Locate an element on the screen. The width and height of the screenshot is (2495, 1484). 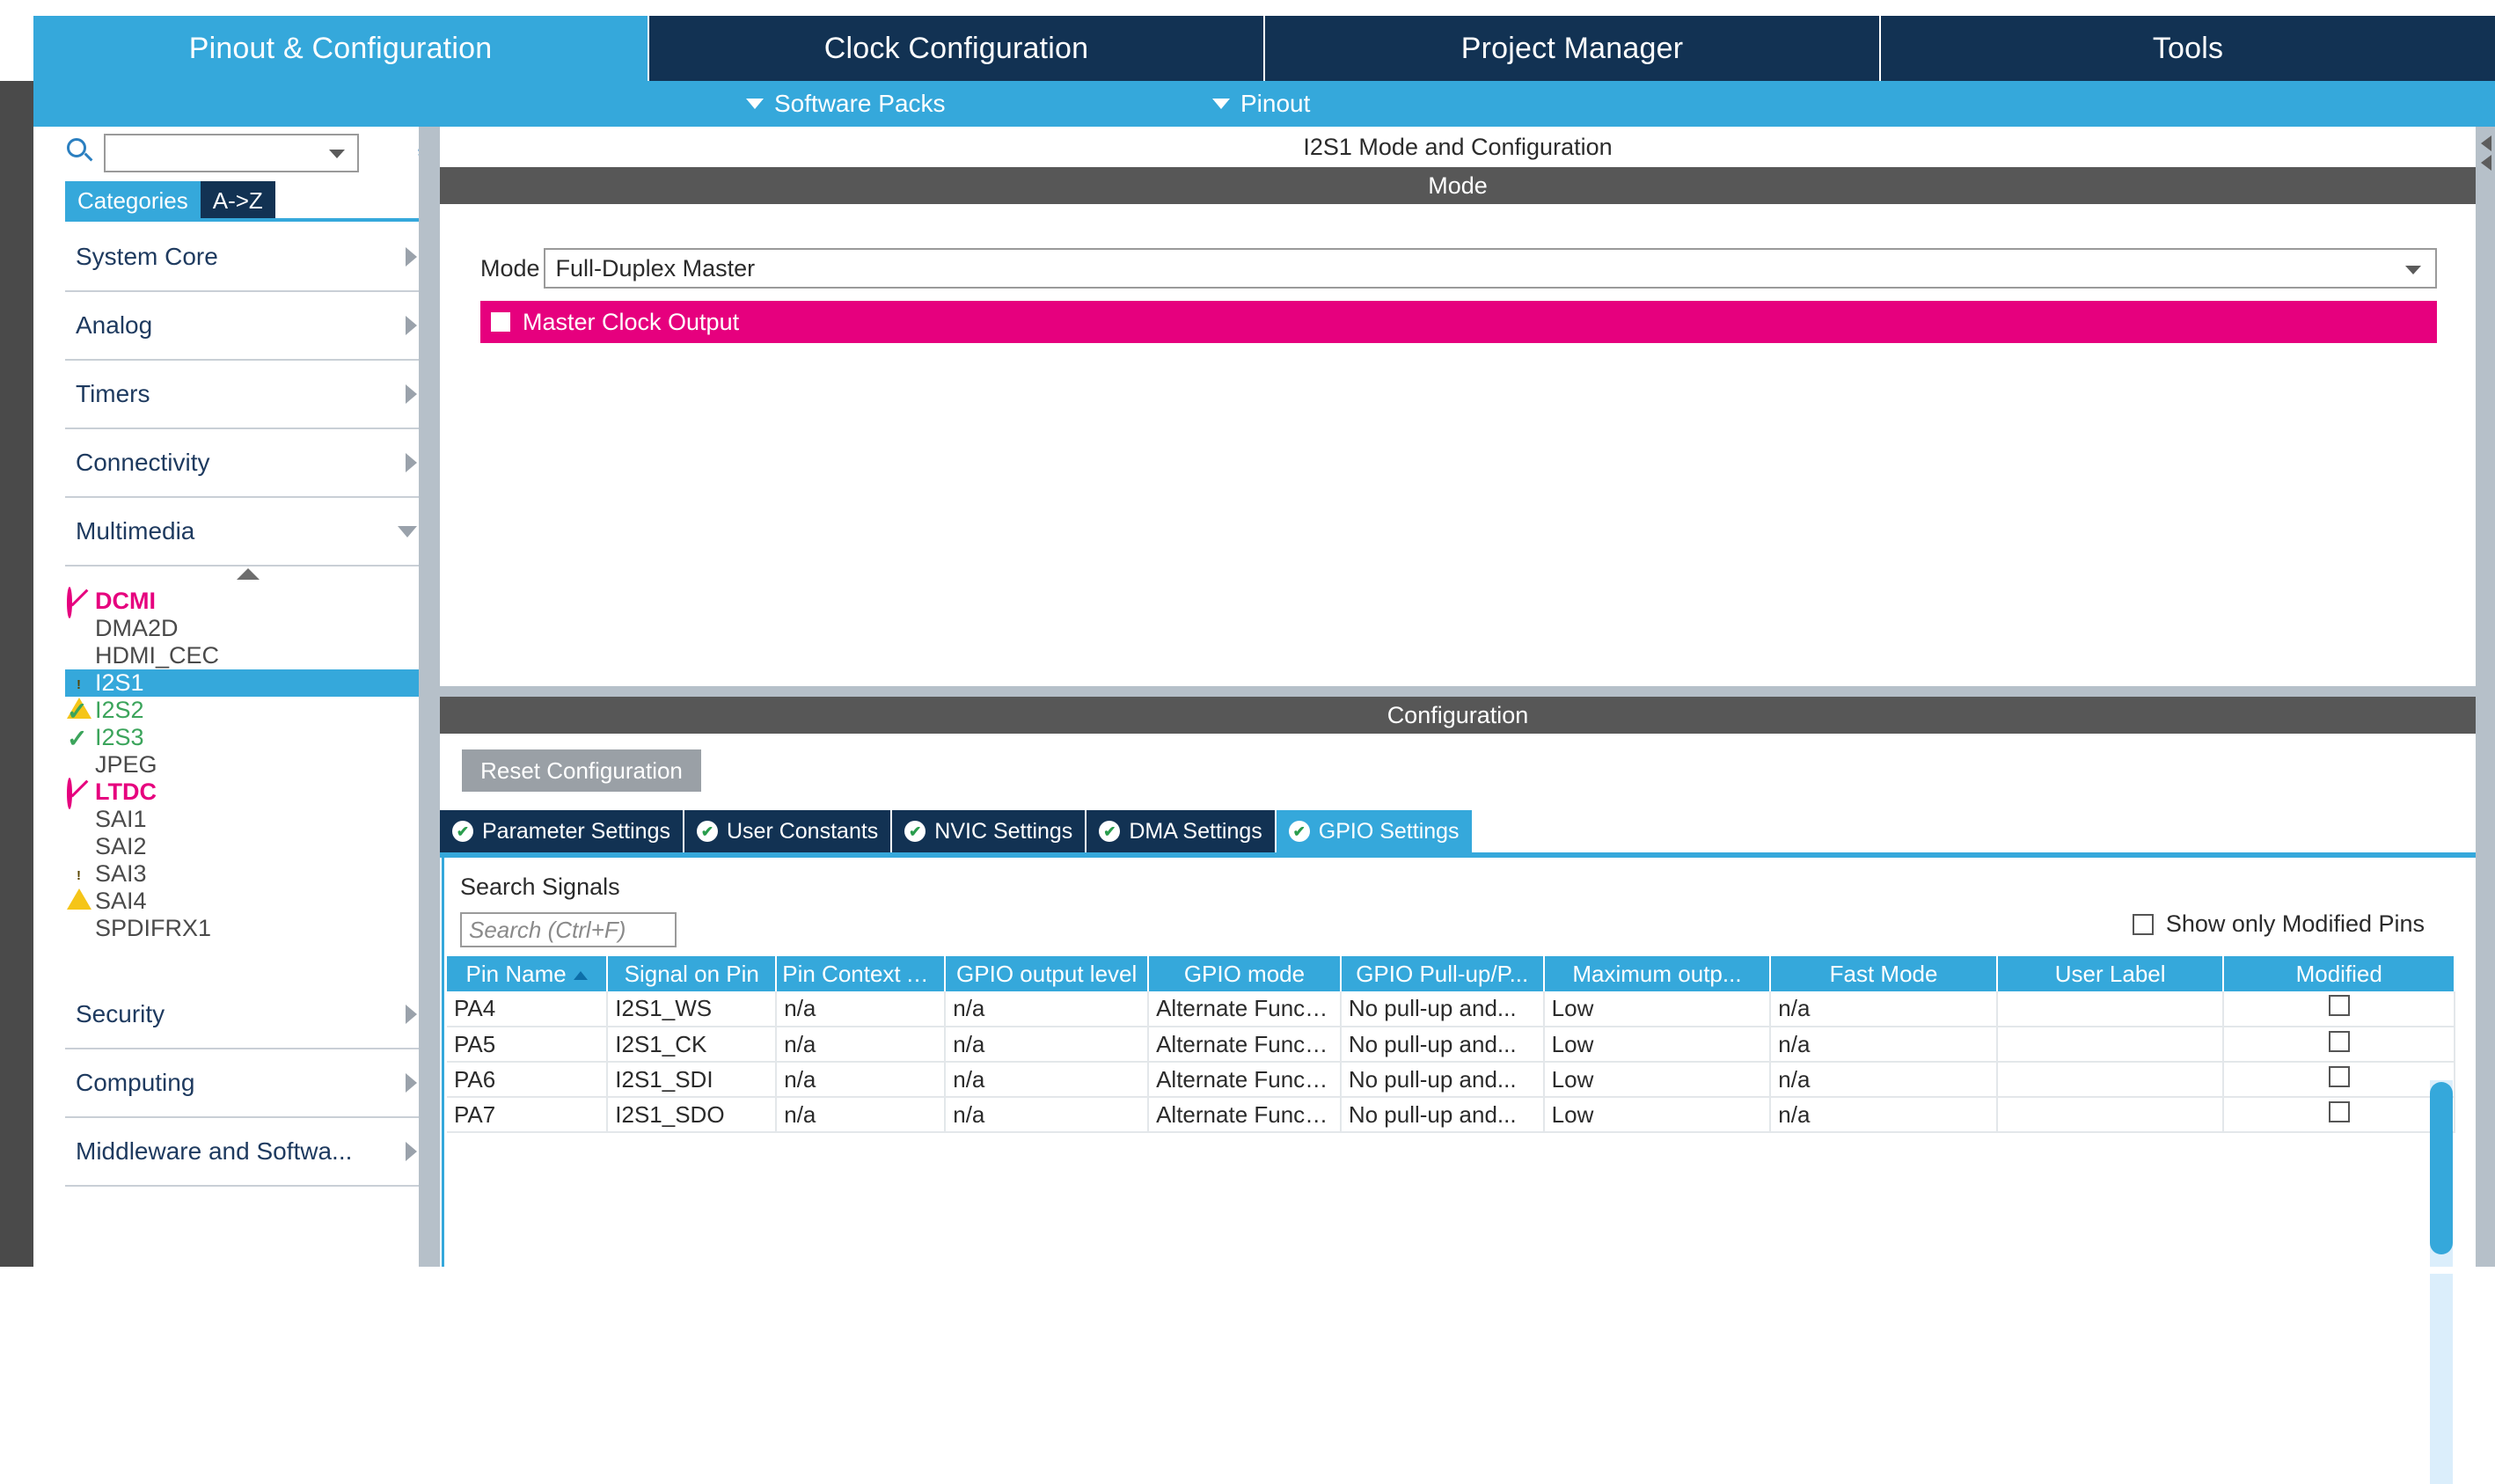
peripheral-item-sai2: SAI2 is located at coordinates (248, 846).